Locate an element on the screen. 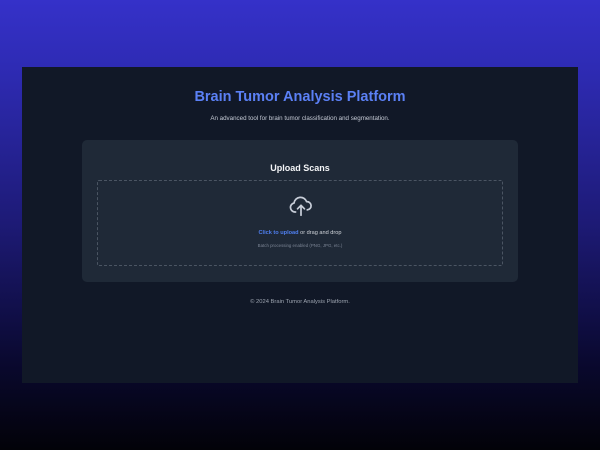 The width and height of the screenshot is (600, 450). cloud-upload-icon is located at coordinates (300, 206).